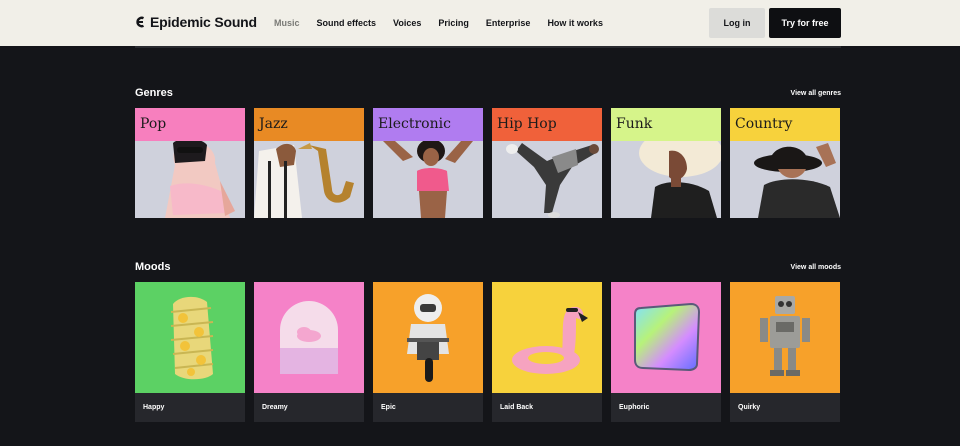 The image size is (960, 446). Describe the element at coordinates (488, 47) in the screenshot. I see `section-divider` at that location.